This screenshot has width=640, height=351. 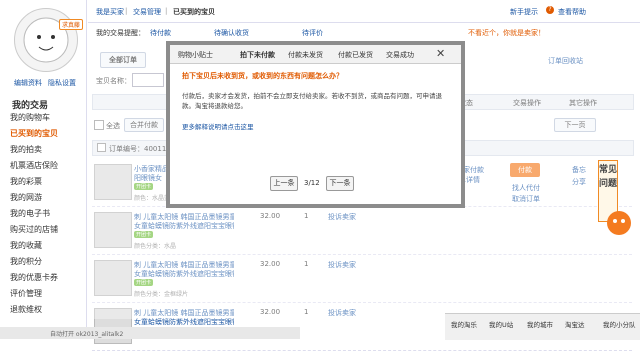 I want to click on sidebar-item: 我的拍卖, so click(x=26, y=149).